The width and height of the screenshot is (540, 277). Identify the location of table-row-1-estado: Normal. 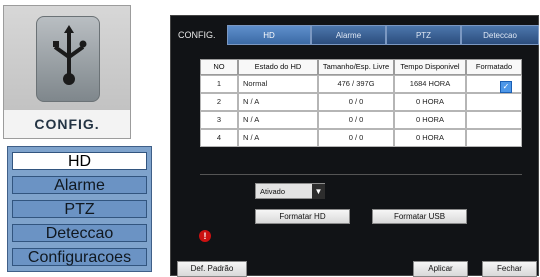
(278, 84).